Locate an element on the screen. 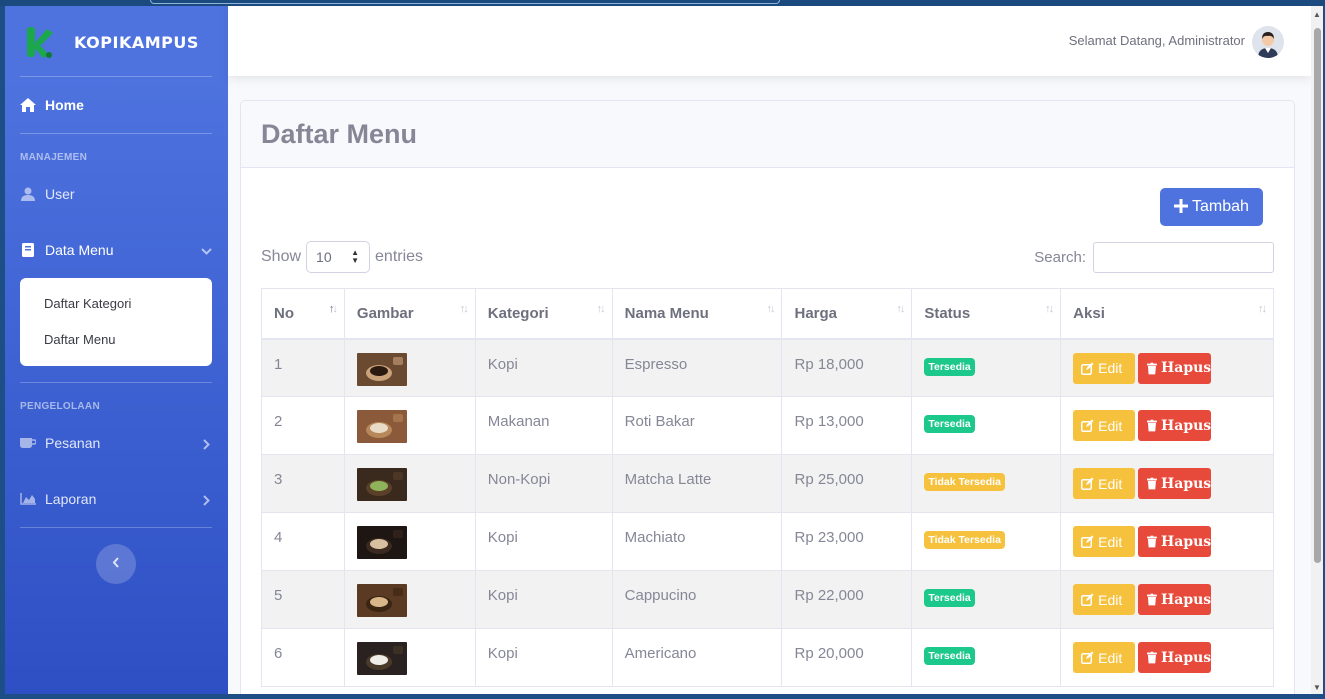  kategori-text: Makanan is located at coordinates (518, 421).